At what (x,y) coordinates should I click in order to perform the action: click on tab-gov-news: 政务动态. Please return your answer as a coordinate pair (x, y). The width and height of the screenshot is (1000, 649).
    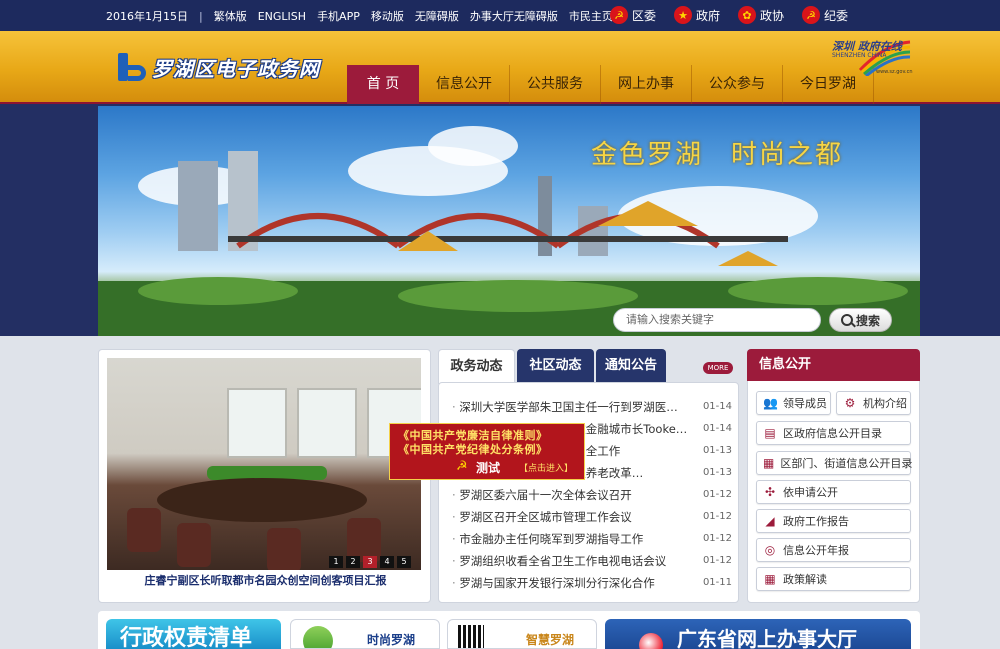
    Looking at the image, I should click on (476, 366).